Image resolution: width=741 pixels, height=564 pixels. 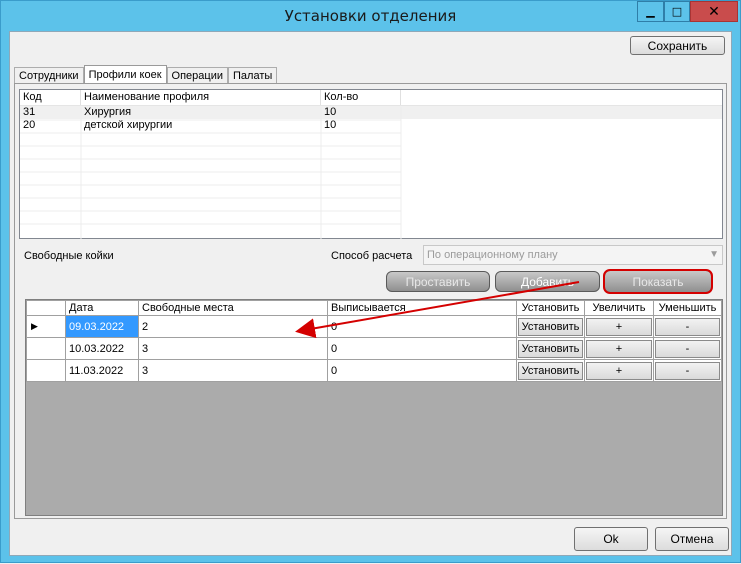 I want to click on item-code: 31, so click(x=29, y=112).